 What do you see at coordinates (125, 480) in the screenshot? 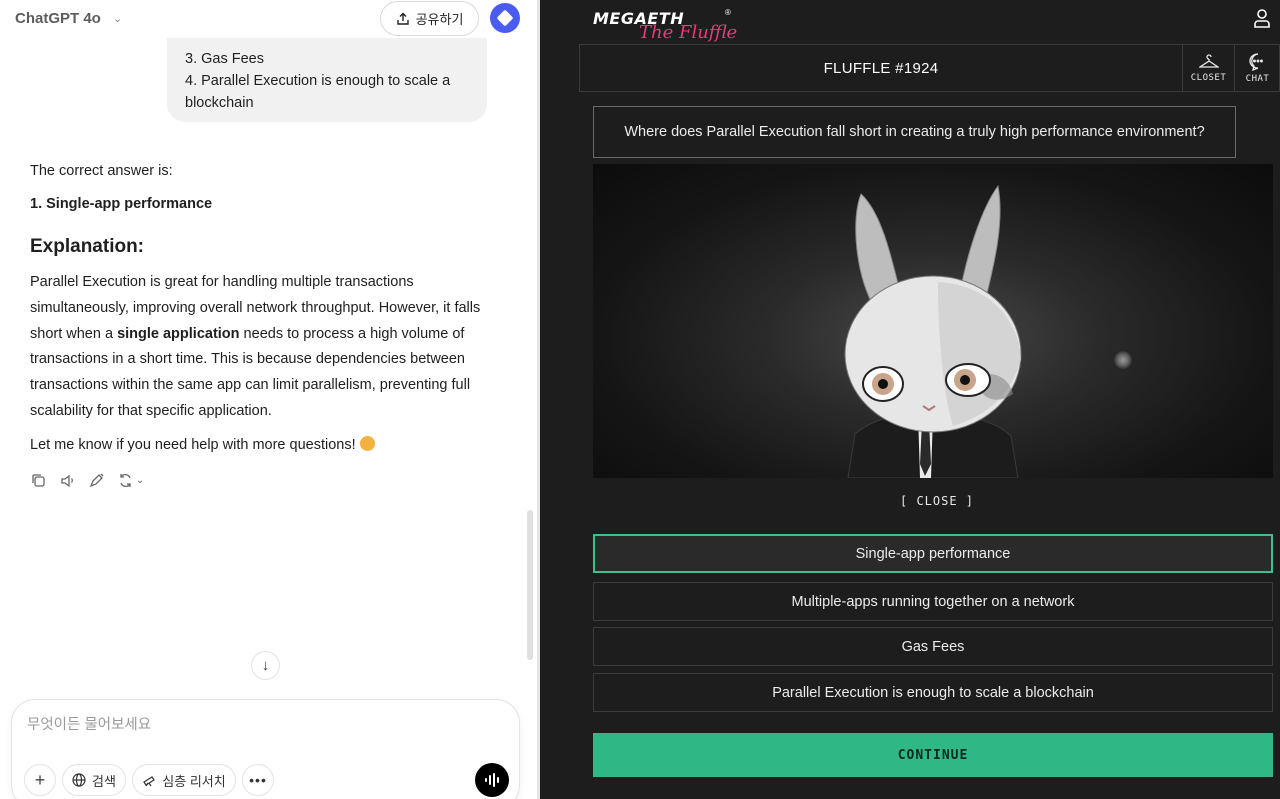
I see `regenerate-icon` at bounding box center [125, 480].